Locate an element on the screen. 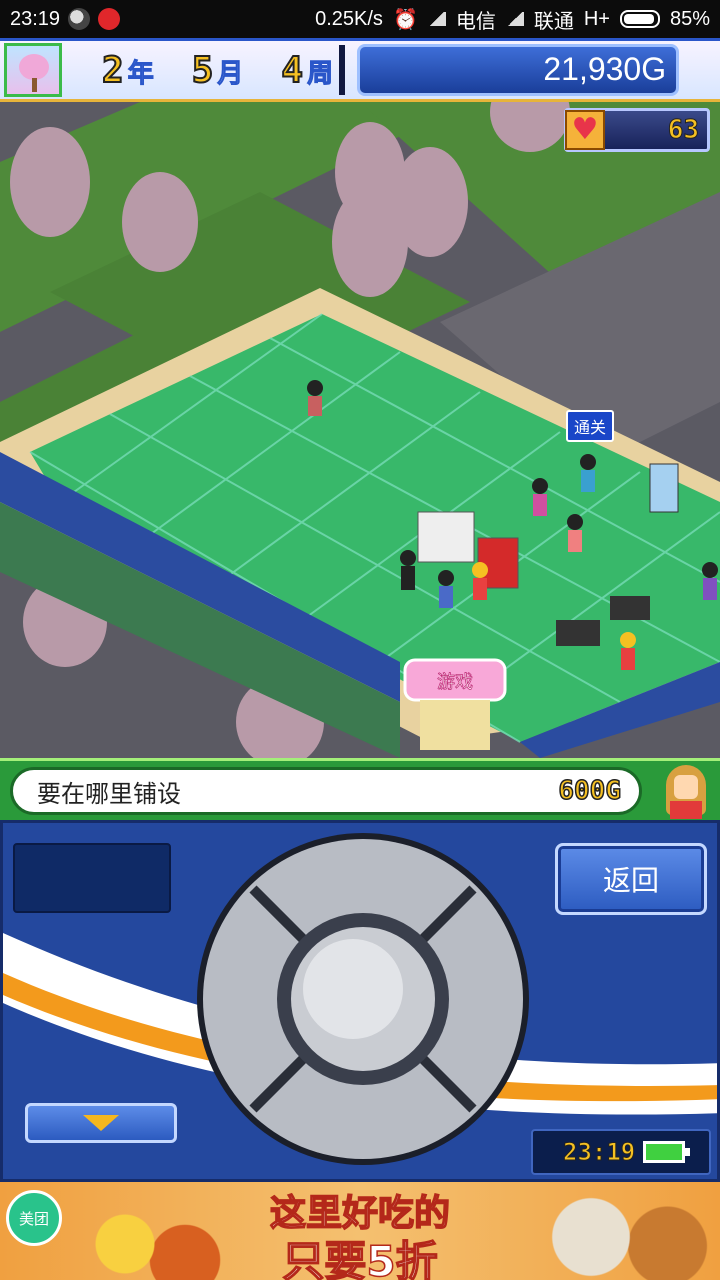  signal-icon is located at coordinates (436, 19).